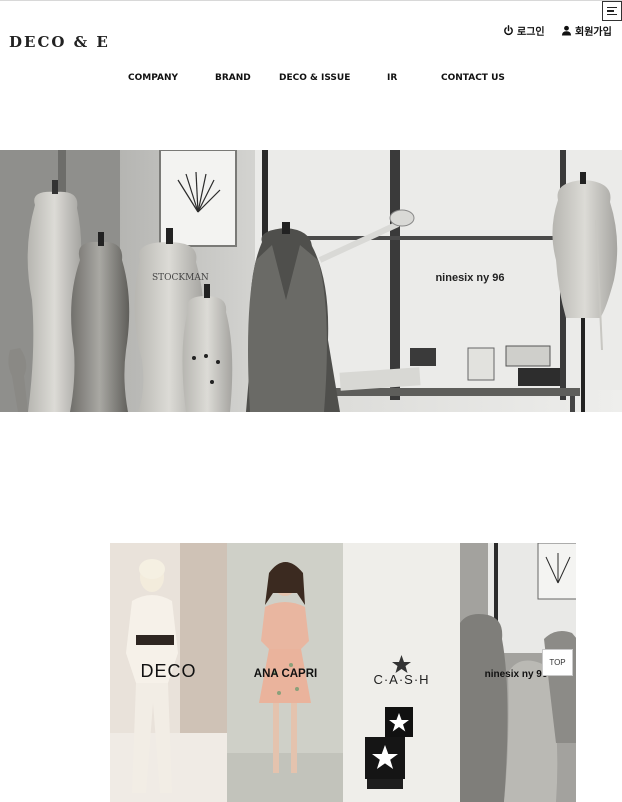 This screenshot has width=622, height=802. What do you see at coordinates (557, 662) in the screenshot?
I see `scroll-top-button: TOP` at bounding box center [557, 662].